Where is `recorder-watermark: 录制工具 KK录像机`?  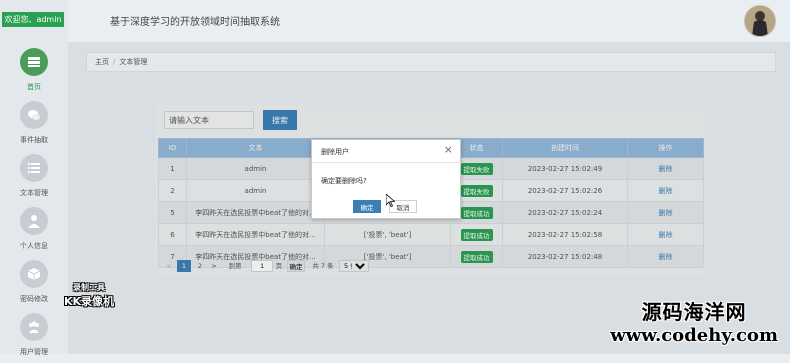
recorder-watermark: 录制工具 KK录像机 is located at coordinates (89, 295).